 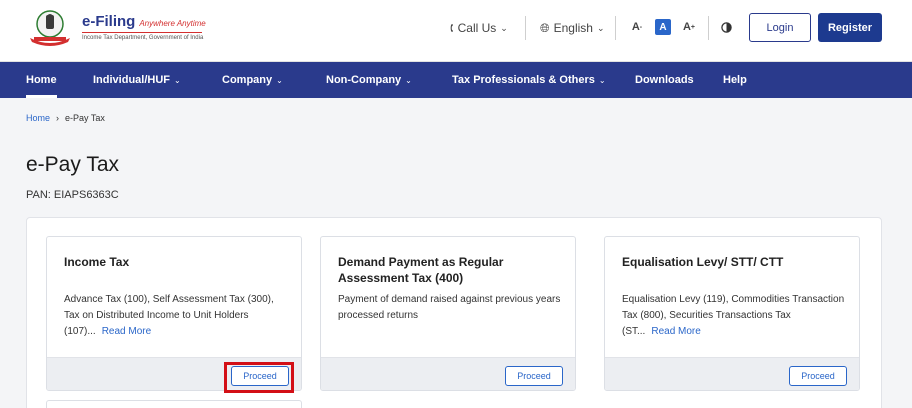 What do you see at coordinates (172, 23) in the screenshot?
I see `brand-tagline: Anywhere Anytime` at bounding box center [172, 23].